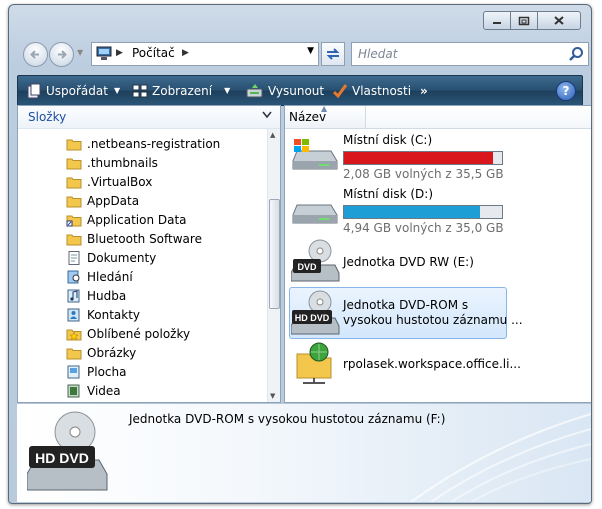 This screenshot has height=509, width=602. I want to click on tree-item-dokumenty: Dokumenty, so click(111, 257).